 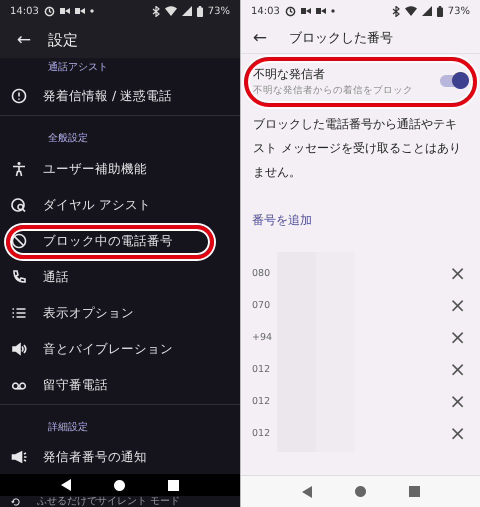 What do you see at coordinates (333, 90) in the screenshot?
I see `setting-subtitle: 不明な発信者からの着信をブロック` at bounding box center [333, 90].